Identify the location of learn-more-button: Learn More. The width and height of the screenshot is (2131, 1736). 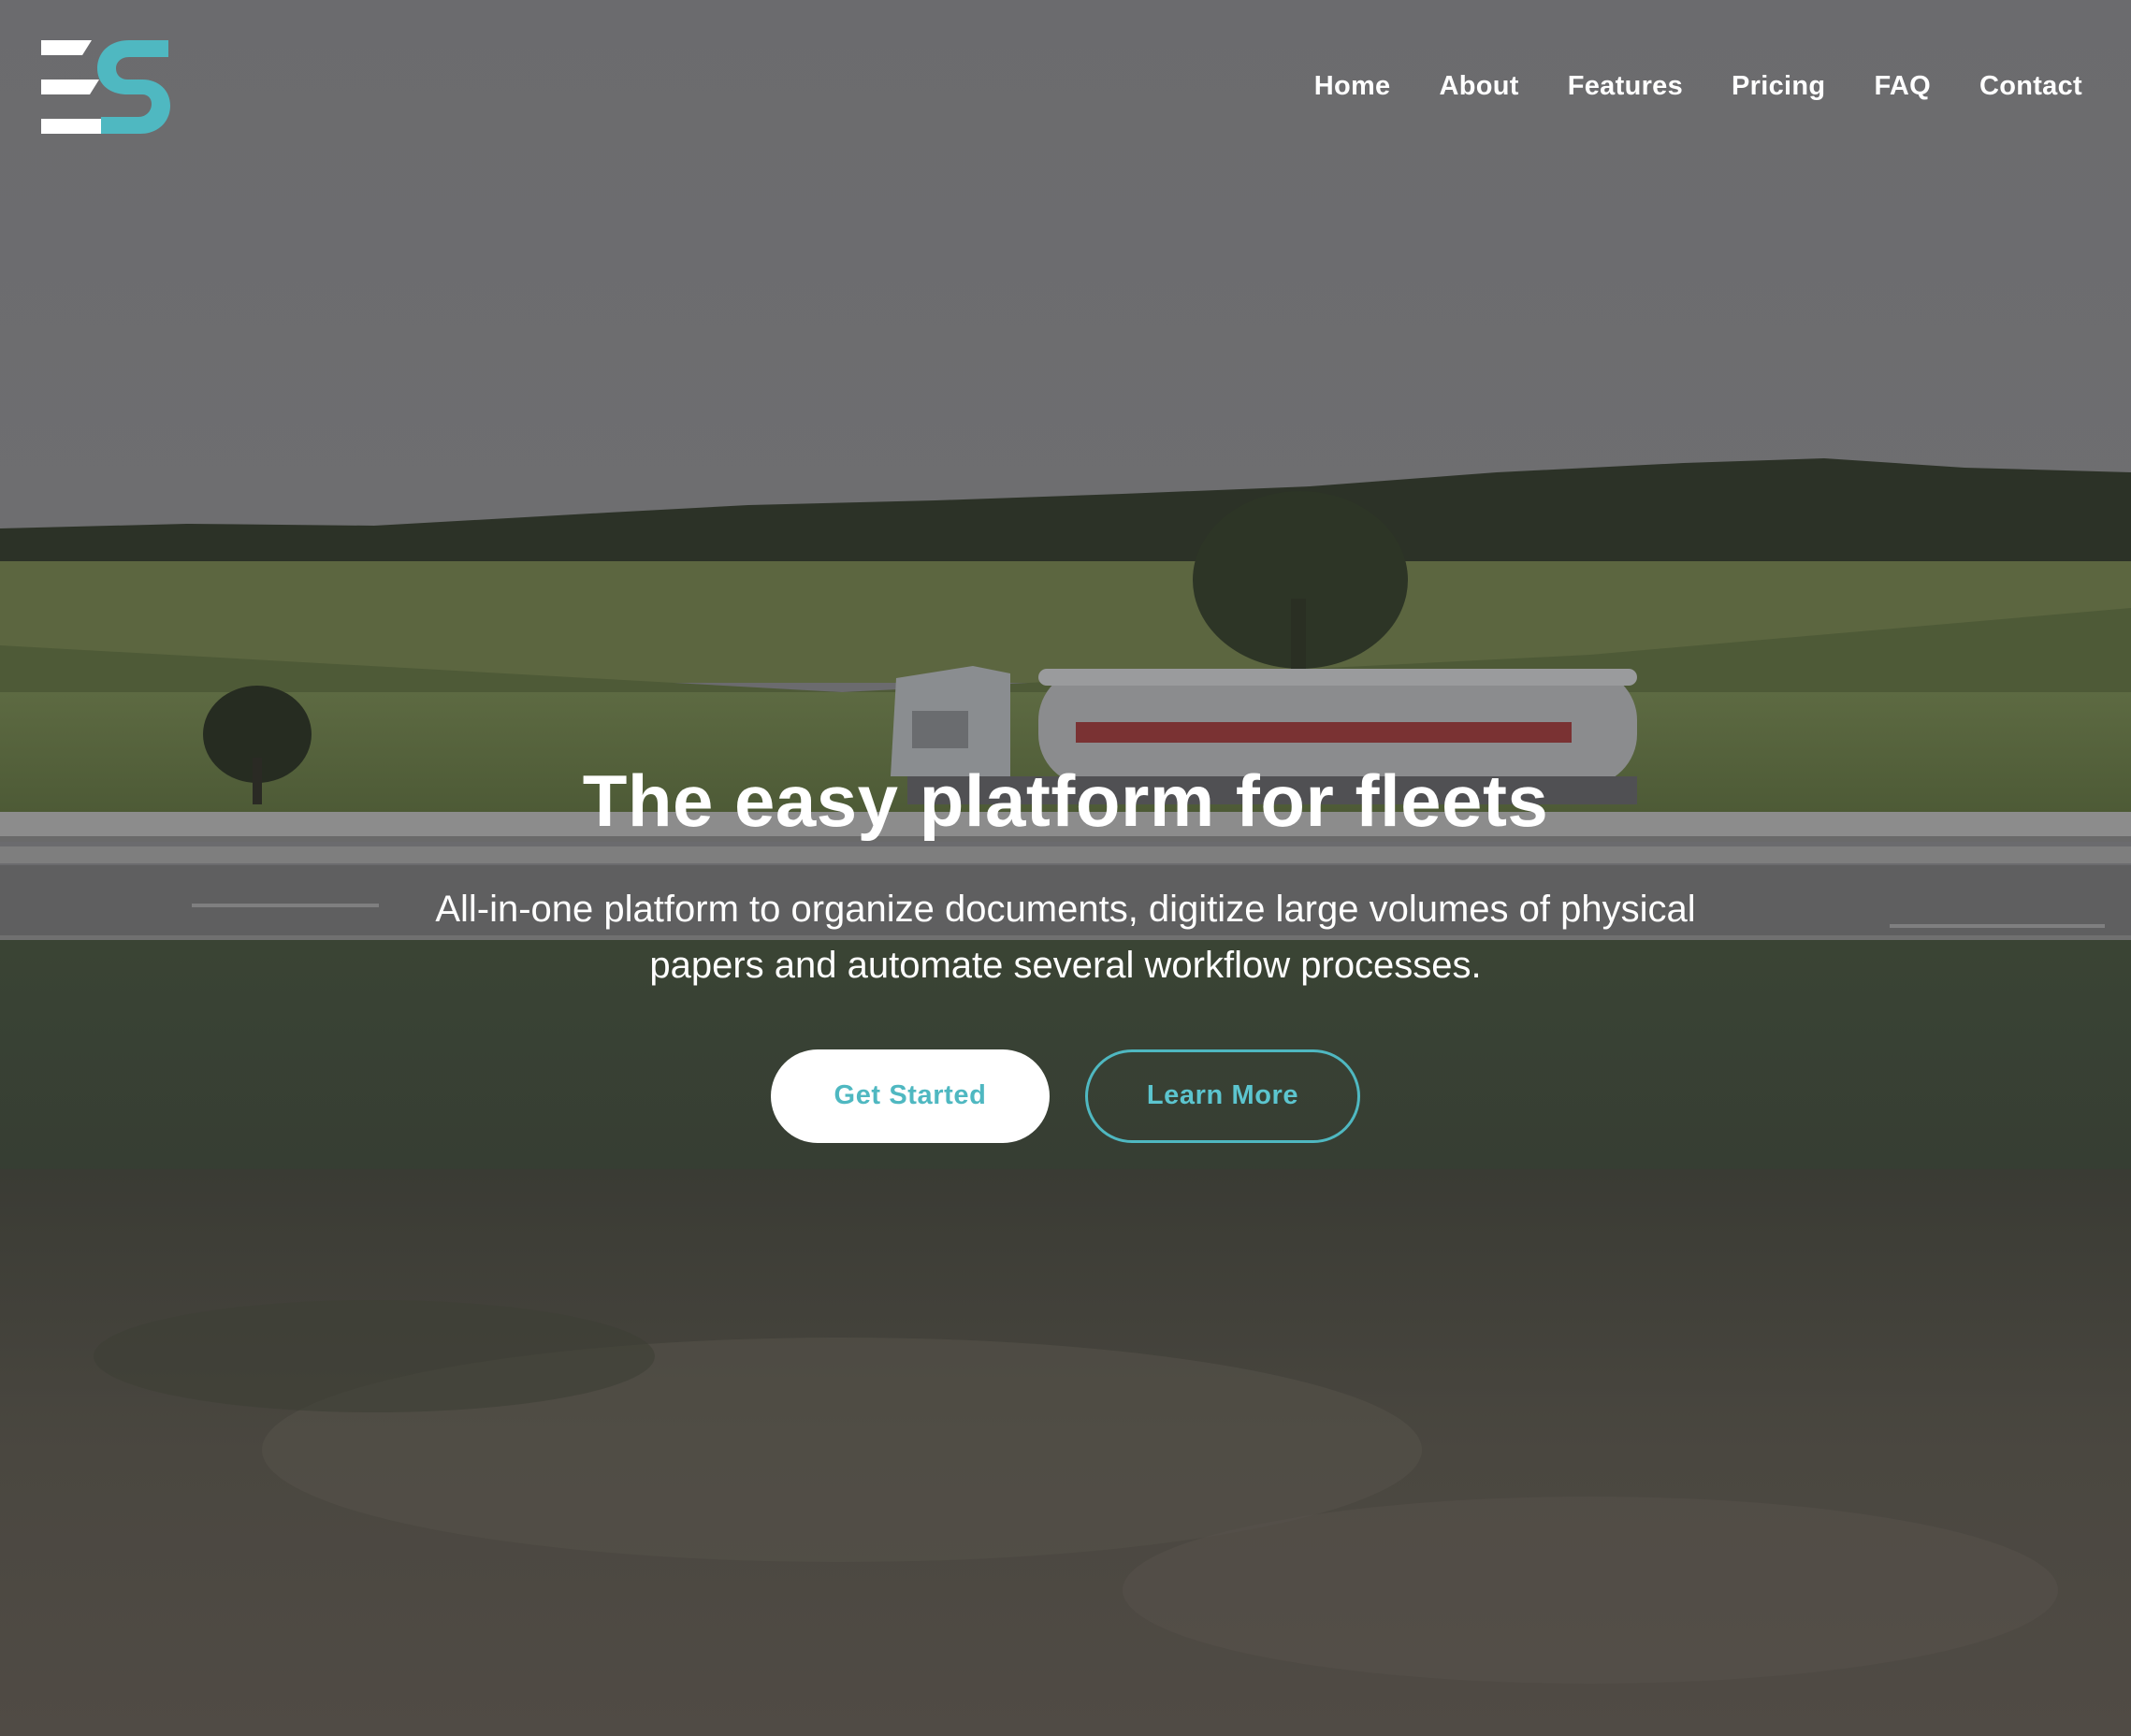
(1222, 1096).